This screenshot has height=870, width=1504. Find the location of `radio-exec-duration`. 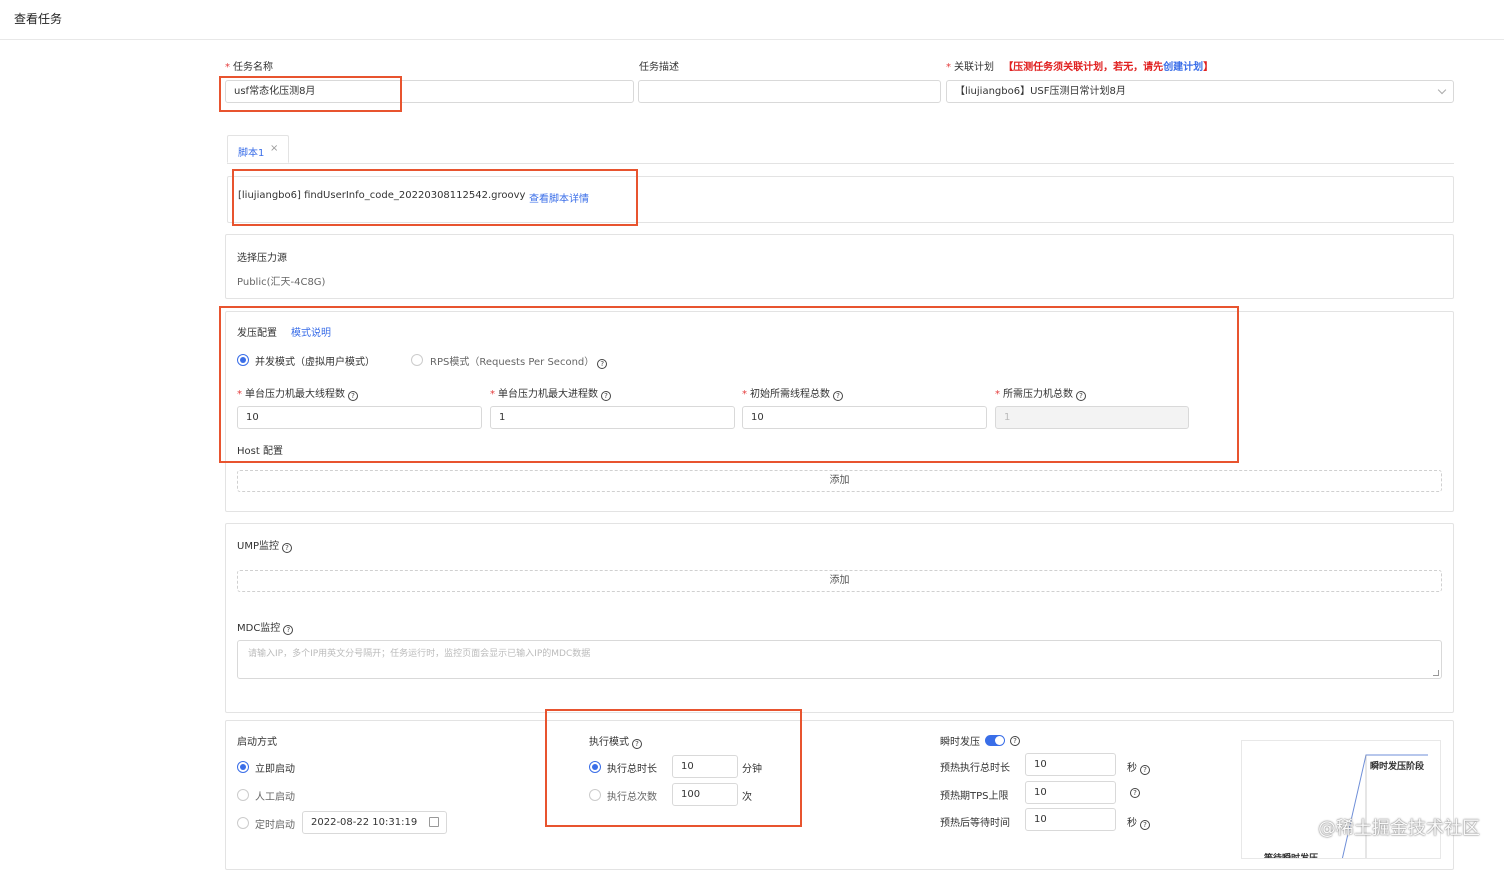

radio-exec-duration is located at coordinates (595, 767).